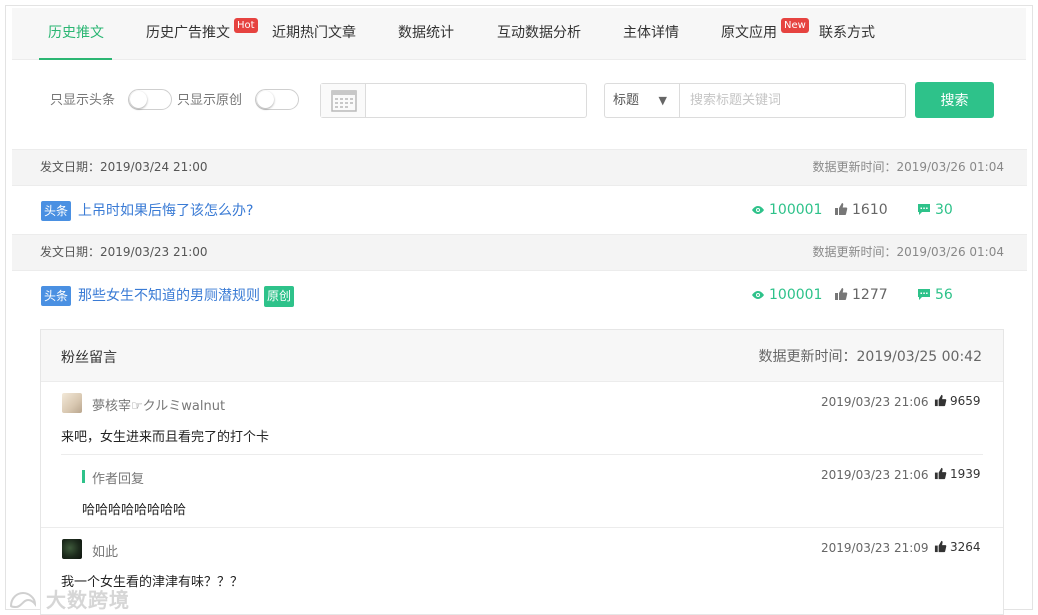 The image size is (1038, 615). What do you see at coordinates (662, 100) in the screenshot?
I see `caret-down-icon: ▼` at bounding box center [662, 100].